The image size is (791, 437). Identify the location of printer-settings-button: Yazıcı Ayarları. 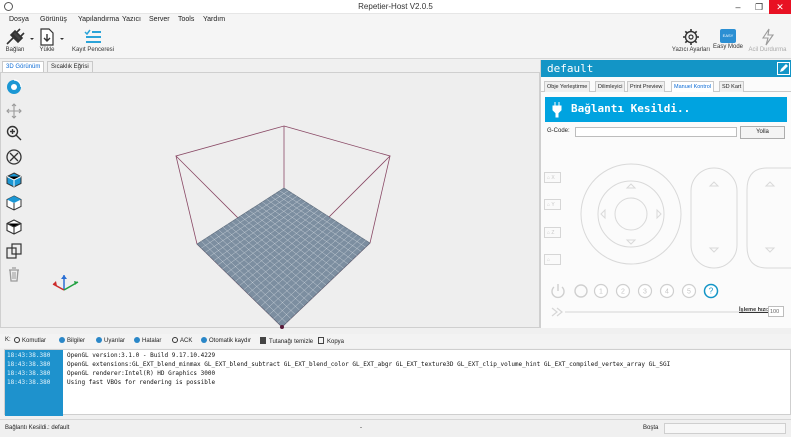
(691, 42).